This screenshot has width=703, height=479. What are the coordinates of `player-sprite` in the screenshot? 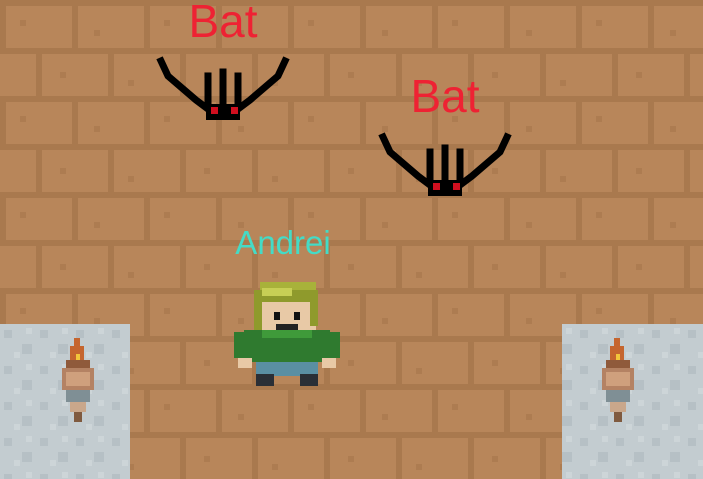 It's located at (287, 335).